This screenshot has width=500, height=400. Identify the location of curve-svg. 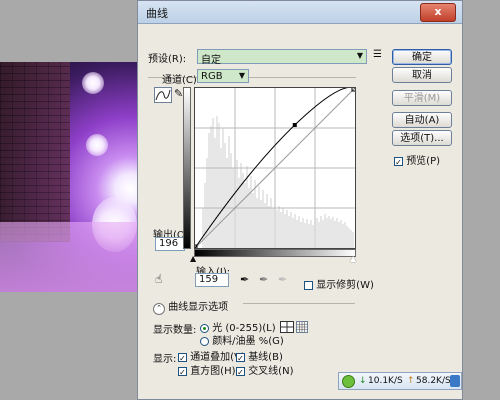
(274, 168).